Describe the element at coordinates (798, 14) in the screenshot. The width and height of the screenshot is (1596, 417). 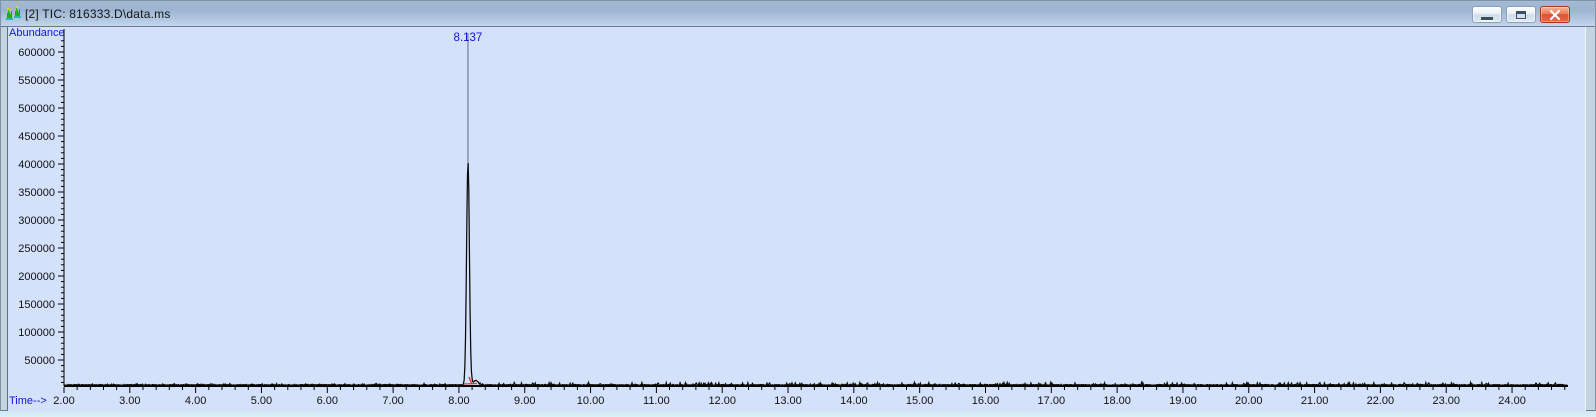
I see `title-bar: [2] TIC: 816333.D\data.ms` at that location.